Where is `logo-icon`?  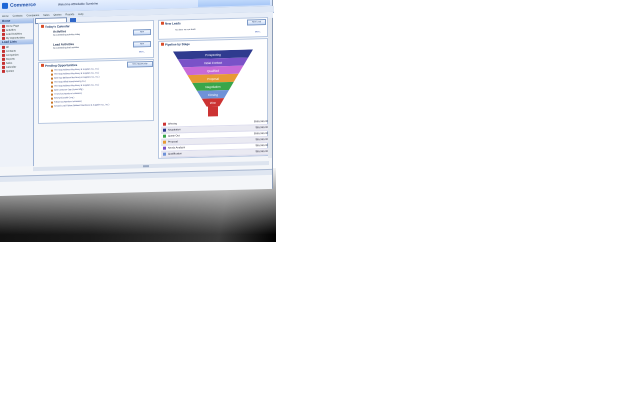
logo-icon is located at coordinates (5, 5).